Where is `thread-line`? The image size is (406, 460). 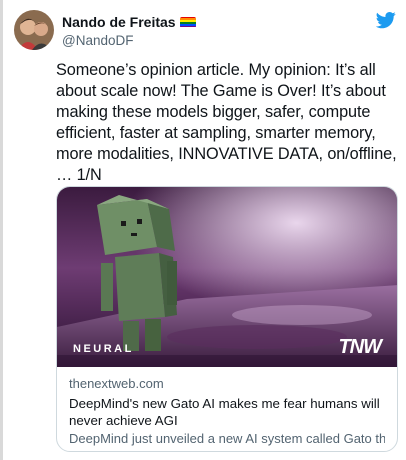 thread-line is located at coordinates (1, 230).